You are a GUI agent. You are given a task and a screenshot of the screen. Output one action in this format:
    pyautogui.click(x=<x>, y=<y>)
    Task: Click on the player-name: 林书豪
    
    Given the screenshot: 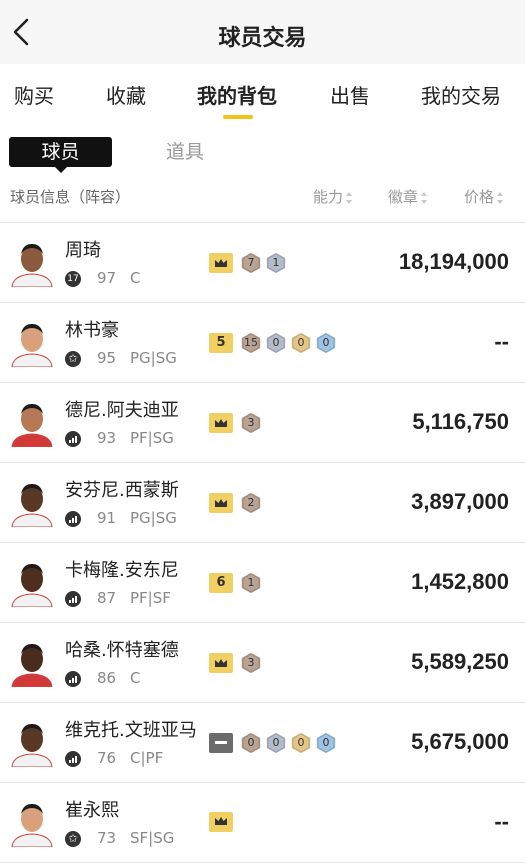 What is the action you would take?
    pyautogui.click(x=92, y=330)
    